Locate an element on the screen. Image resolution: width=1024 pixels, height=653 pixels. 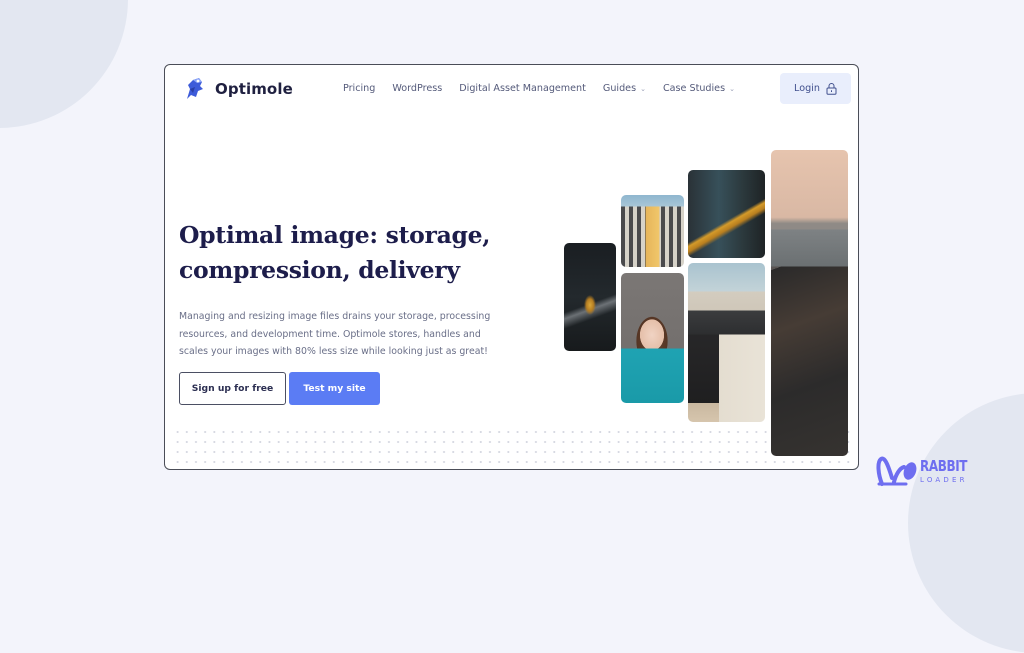
background-circle-top-left is located at coordinates (64, 64).